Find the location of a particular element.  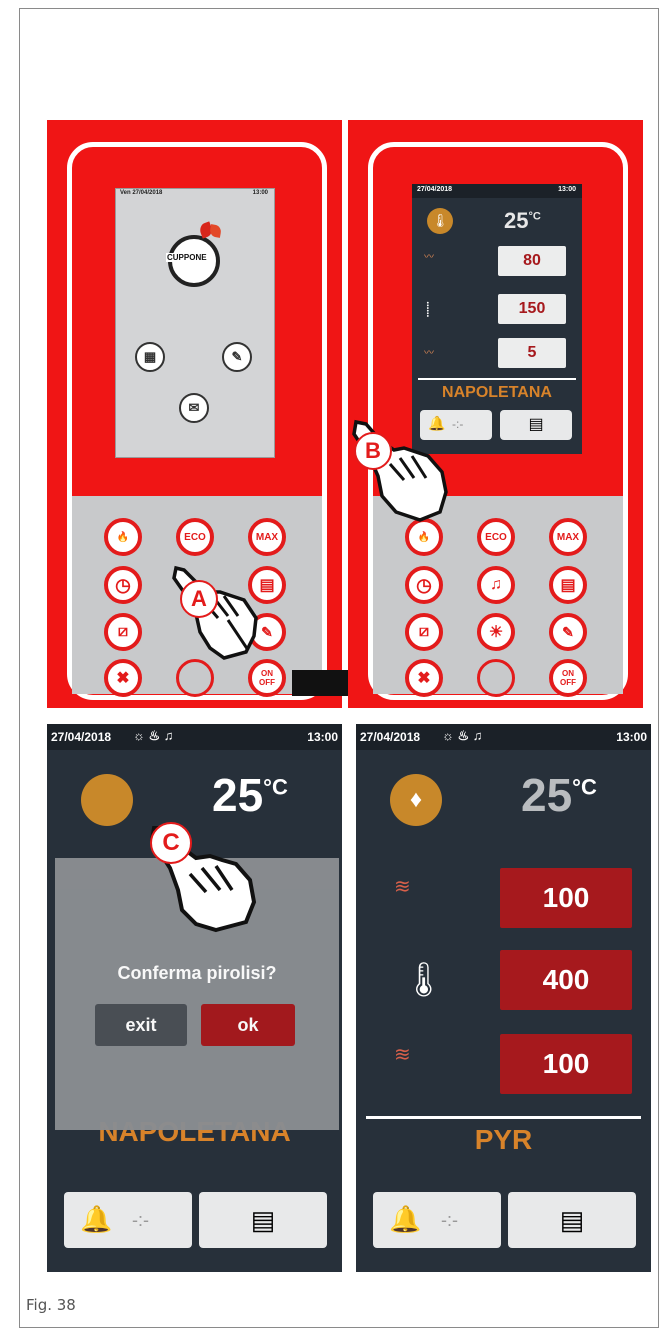

thermometer-icon-d: 🌡 is located at coordinates (424, 980).